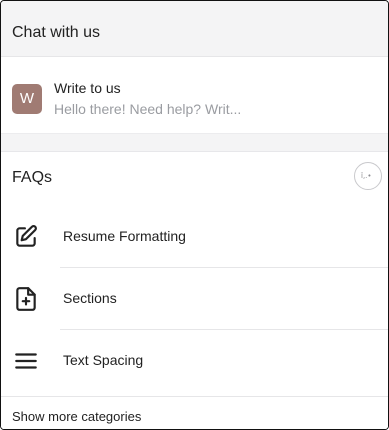  What do you see at coordinates (90, 298) in the screenshot?
I see `faq-item-label: Sections` at bounding box center [90, 298].